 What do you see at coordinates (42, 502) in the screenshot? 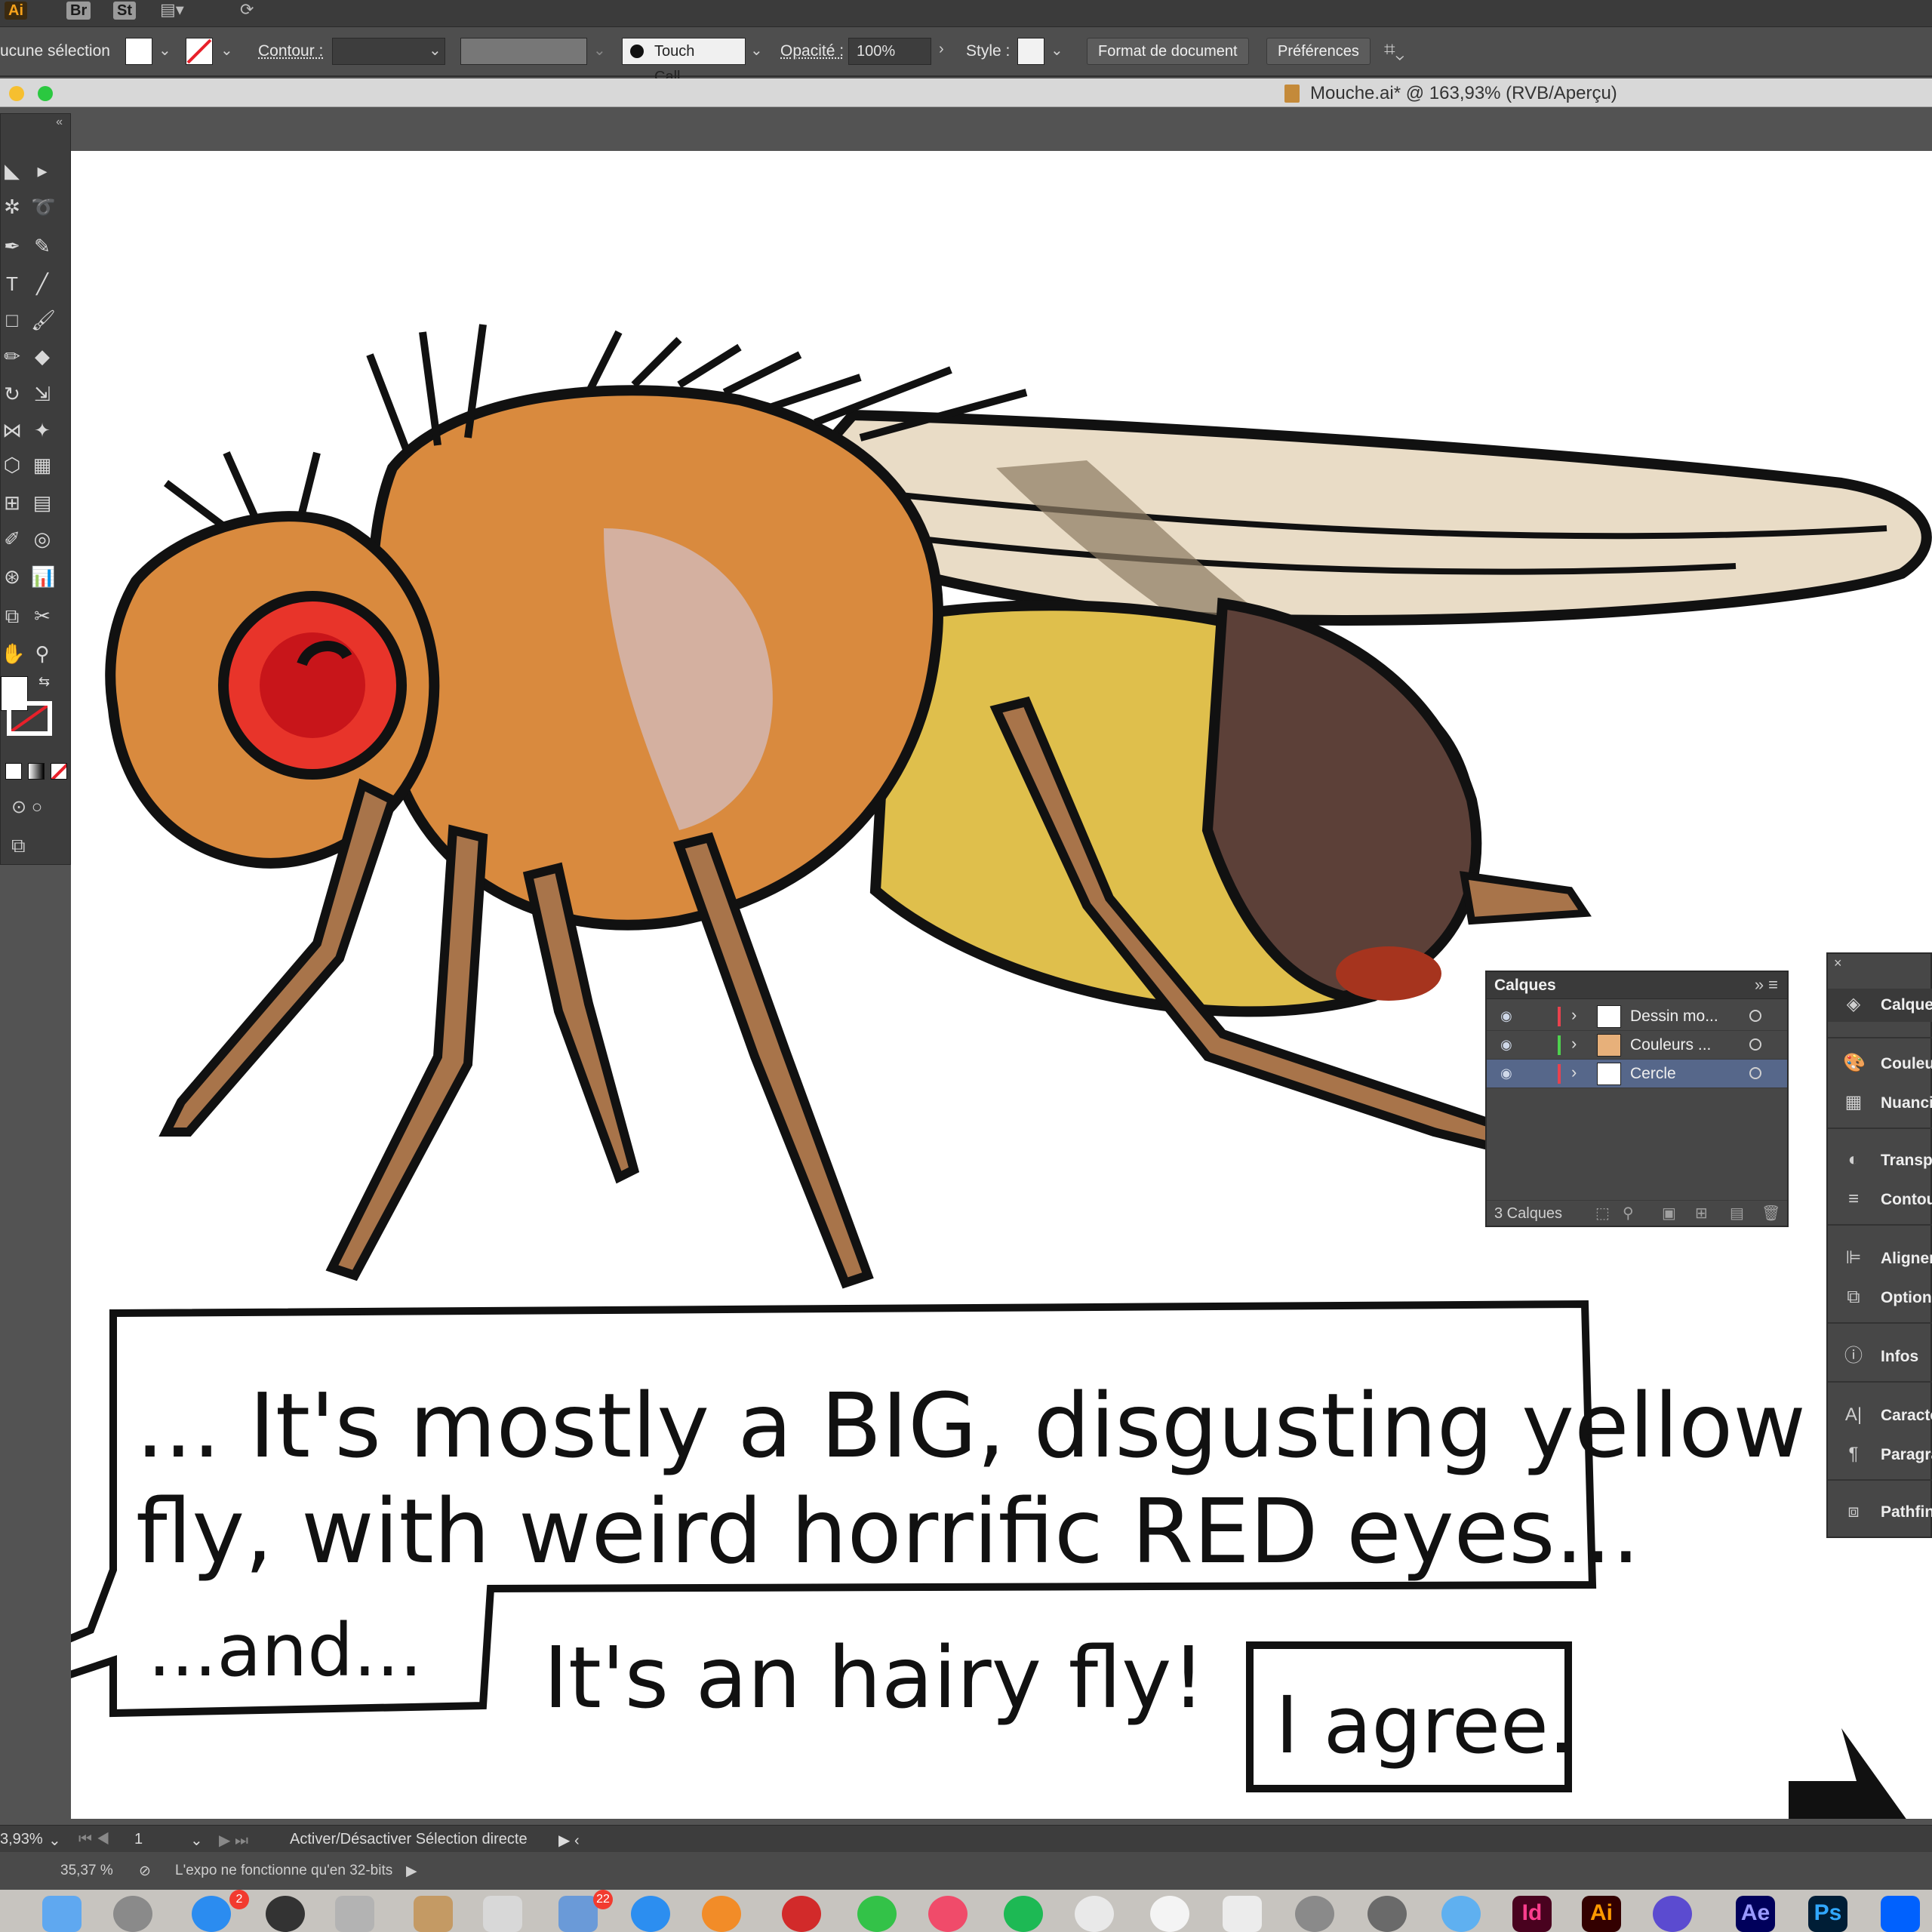
I see `gradient-tool-icon: ▤` at bounding box center [42, 502].